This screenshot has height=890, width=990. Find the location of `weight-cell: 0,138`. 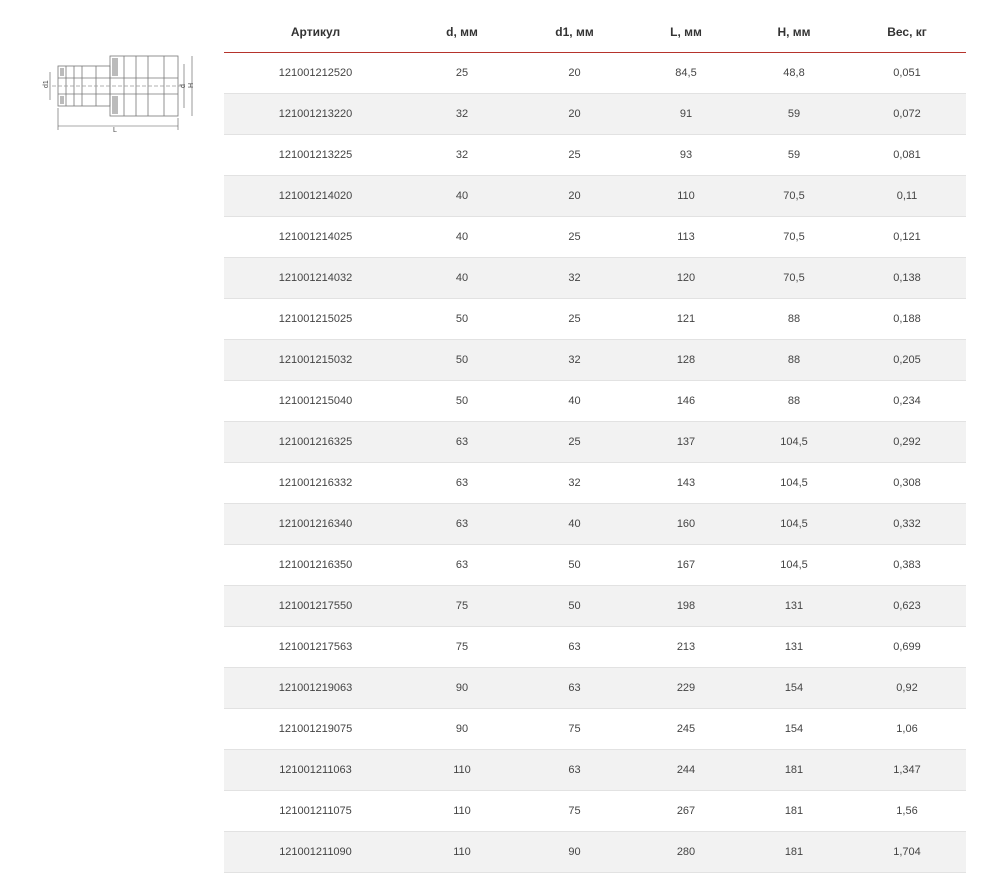

weight-cell: 0,138 is located at coordinates (907, 278).